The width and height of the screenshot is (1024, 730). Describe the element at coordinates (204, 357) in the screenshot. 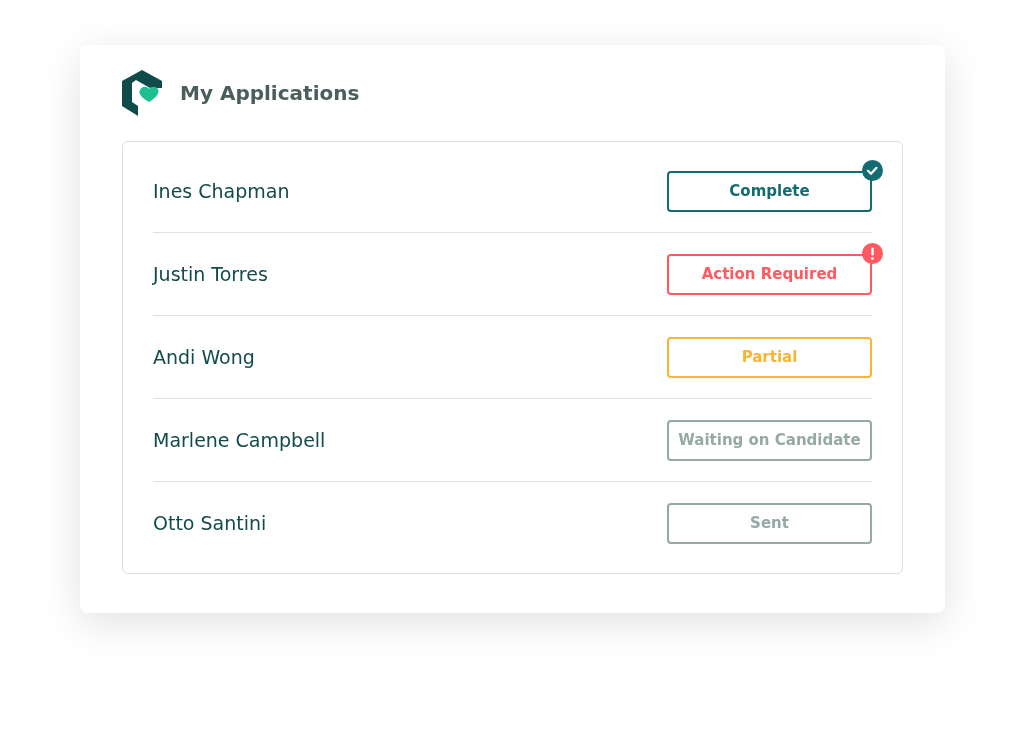

I see `applicant-name: Andi Wong` at that location.